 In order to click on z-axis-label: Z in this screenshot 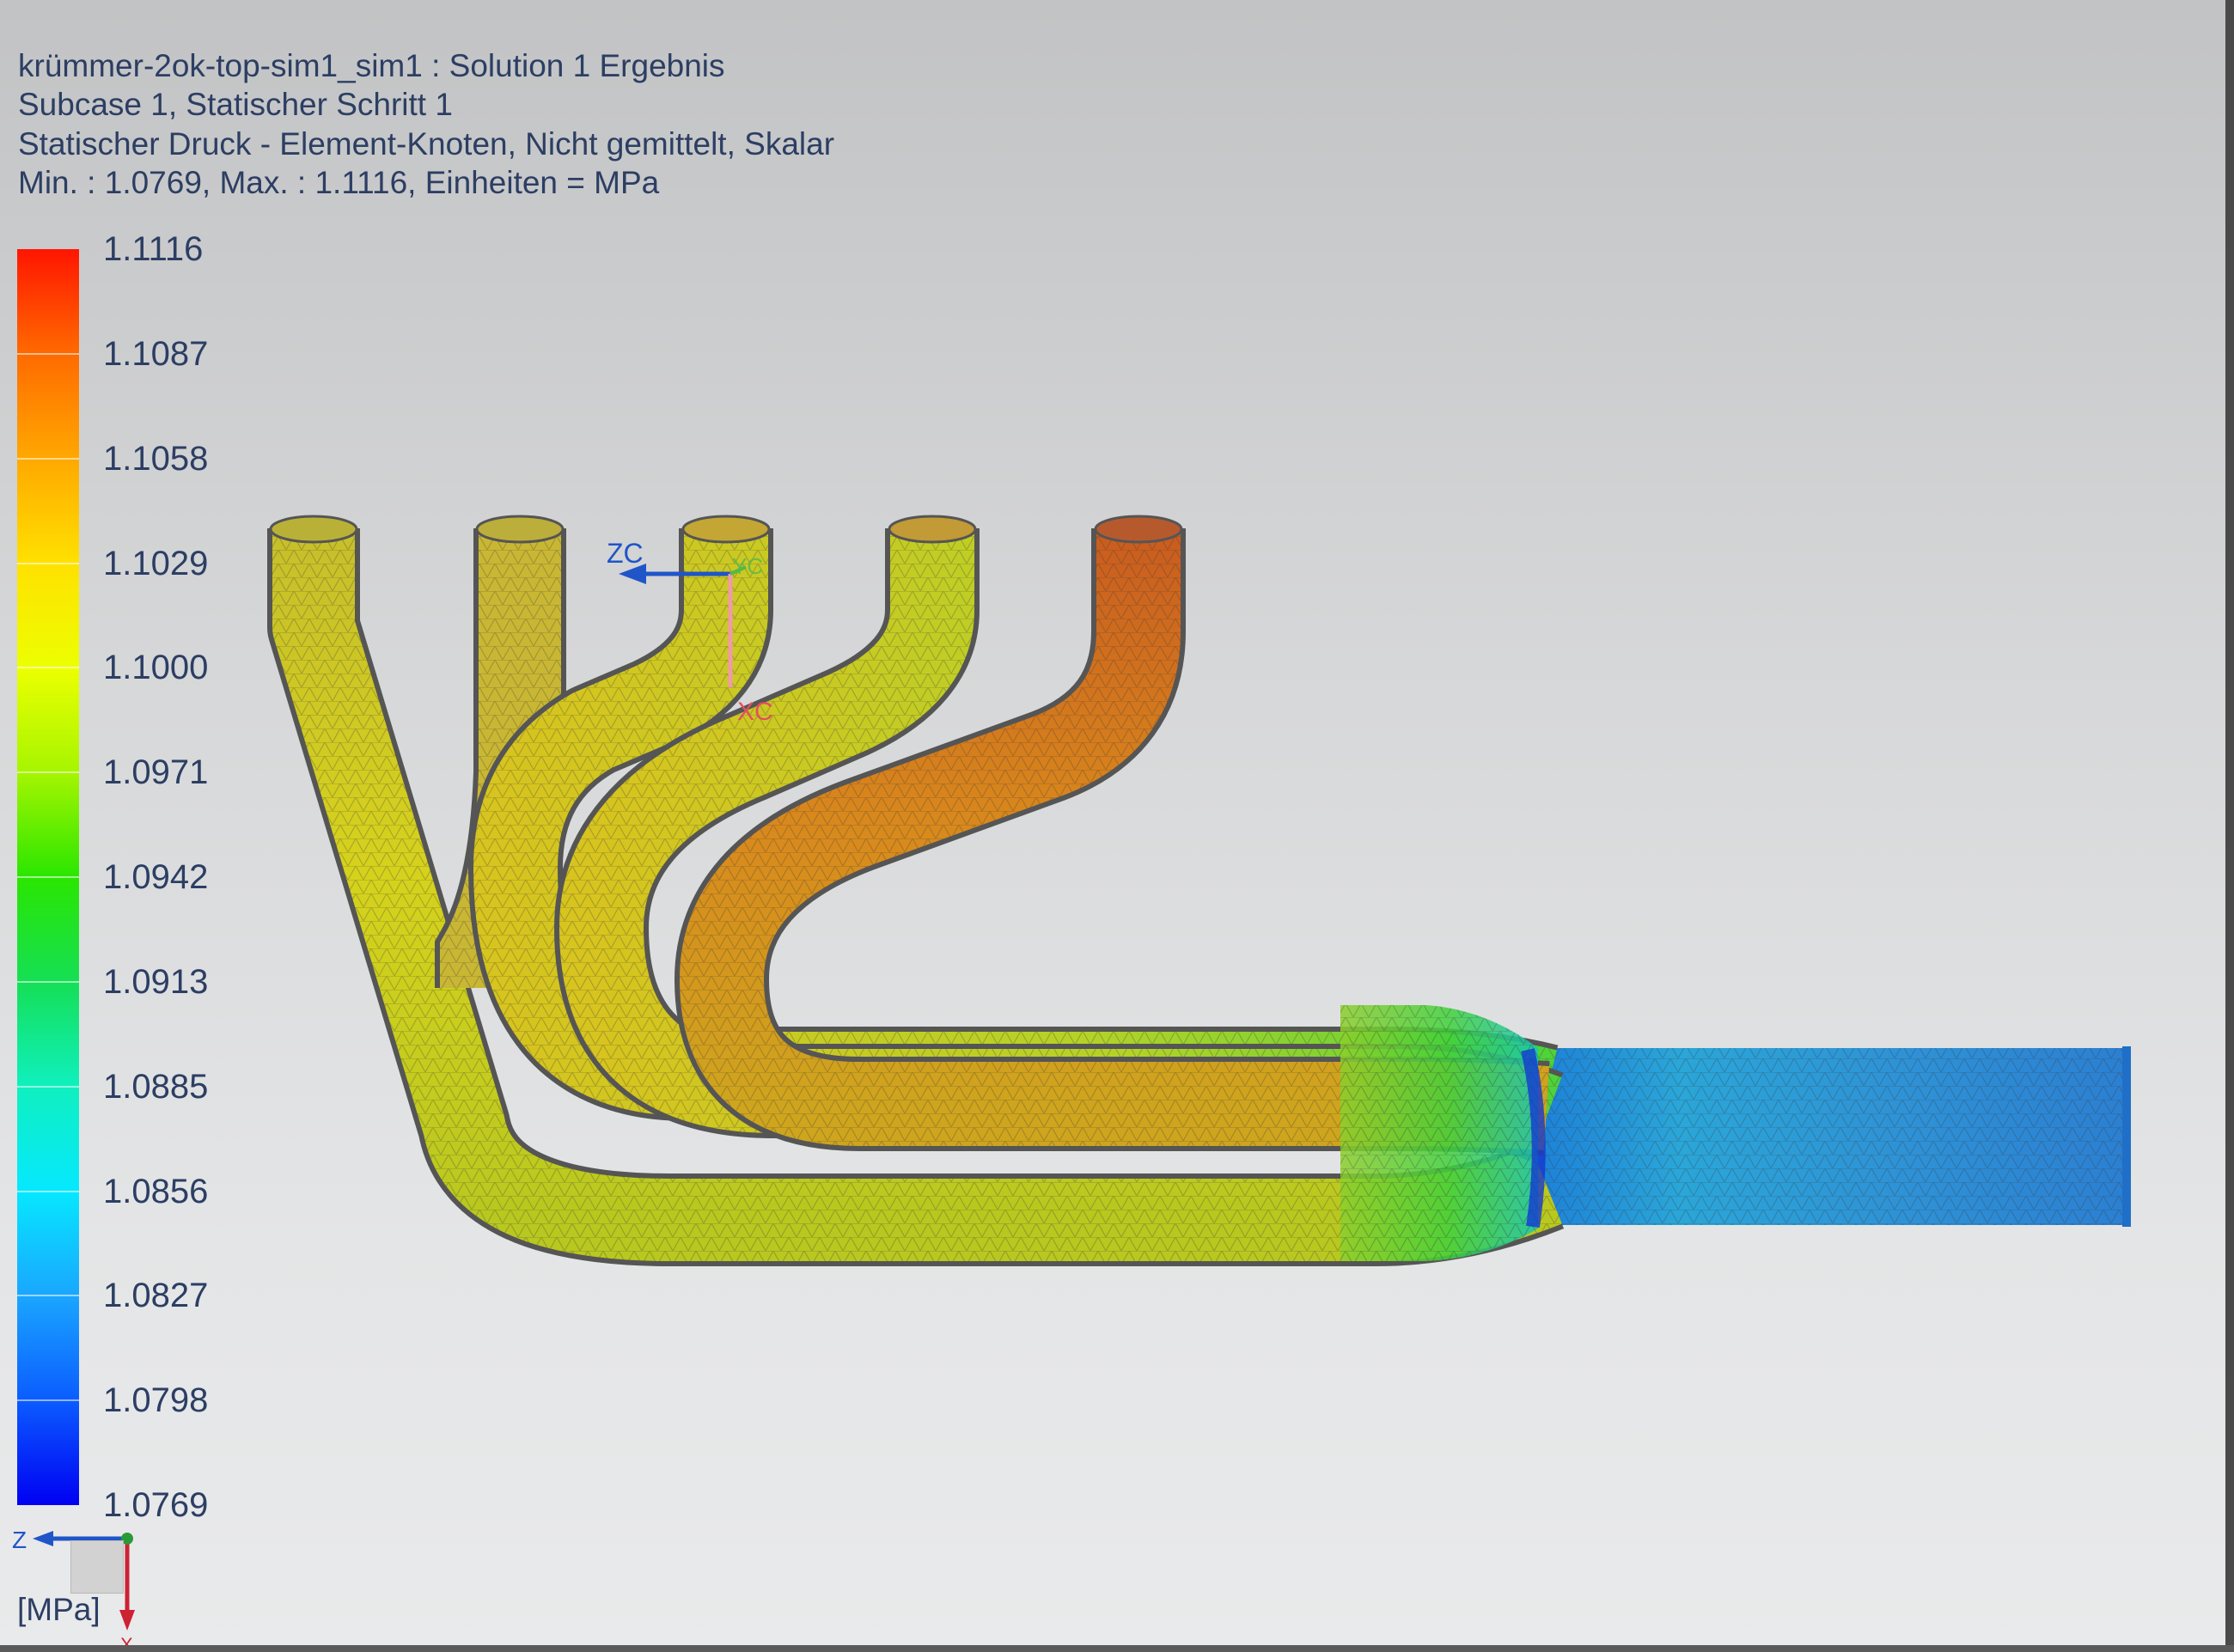, I will do `click(19, 1540)`.